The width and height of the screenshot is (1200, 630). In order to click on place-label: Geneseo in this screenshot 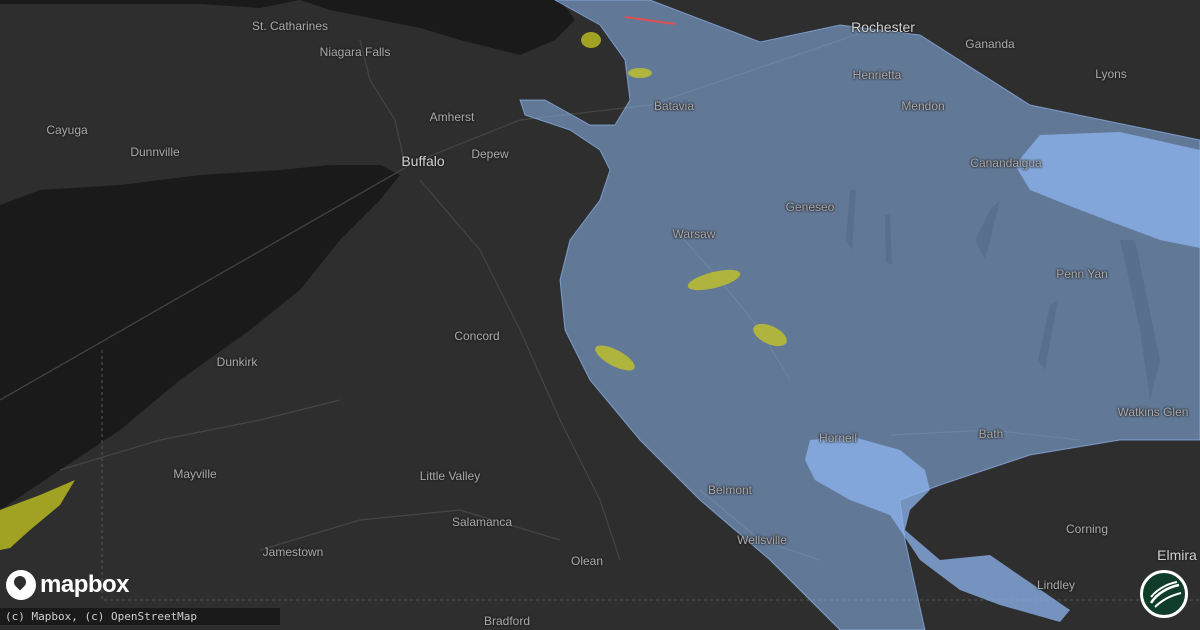, I will do `click(810, 207)`.